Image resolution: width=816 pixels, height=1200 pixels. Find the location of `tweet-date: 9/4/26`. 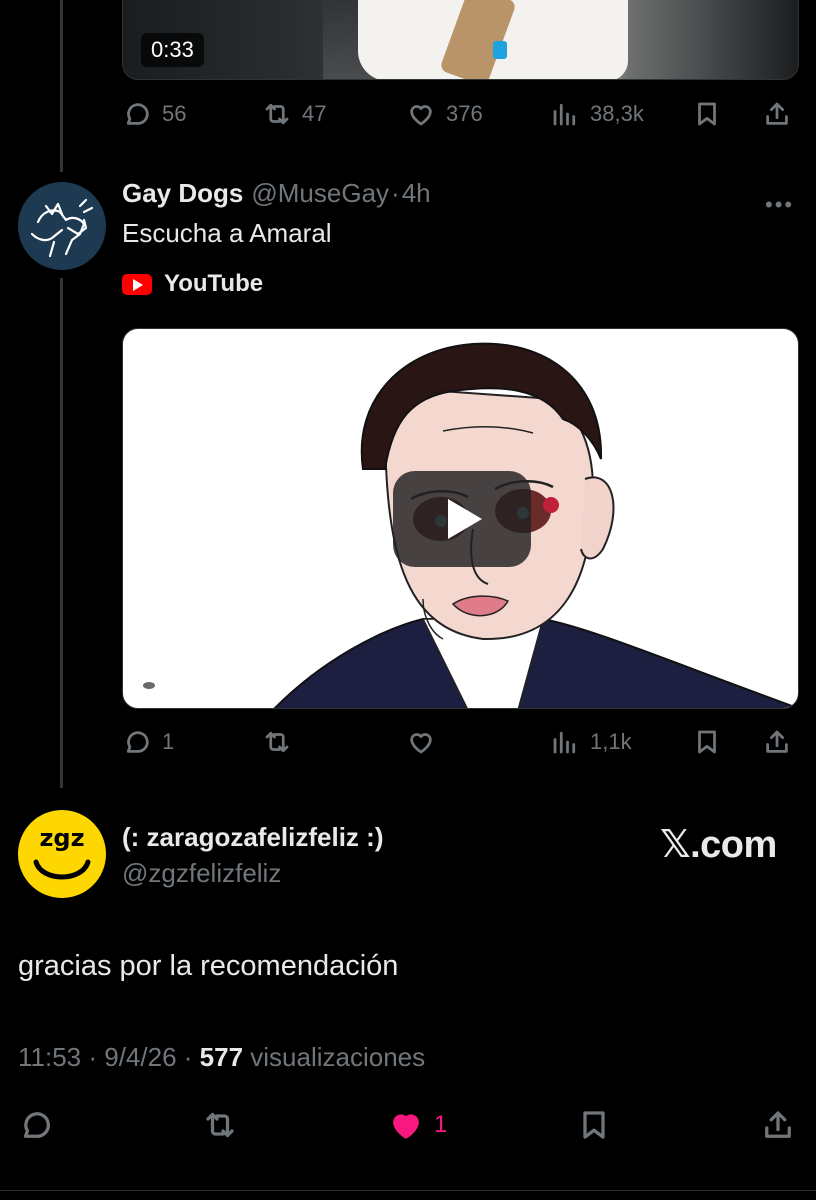

tweet-date: 9/4/26 is located at coordinates (140, 1057).